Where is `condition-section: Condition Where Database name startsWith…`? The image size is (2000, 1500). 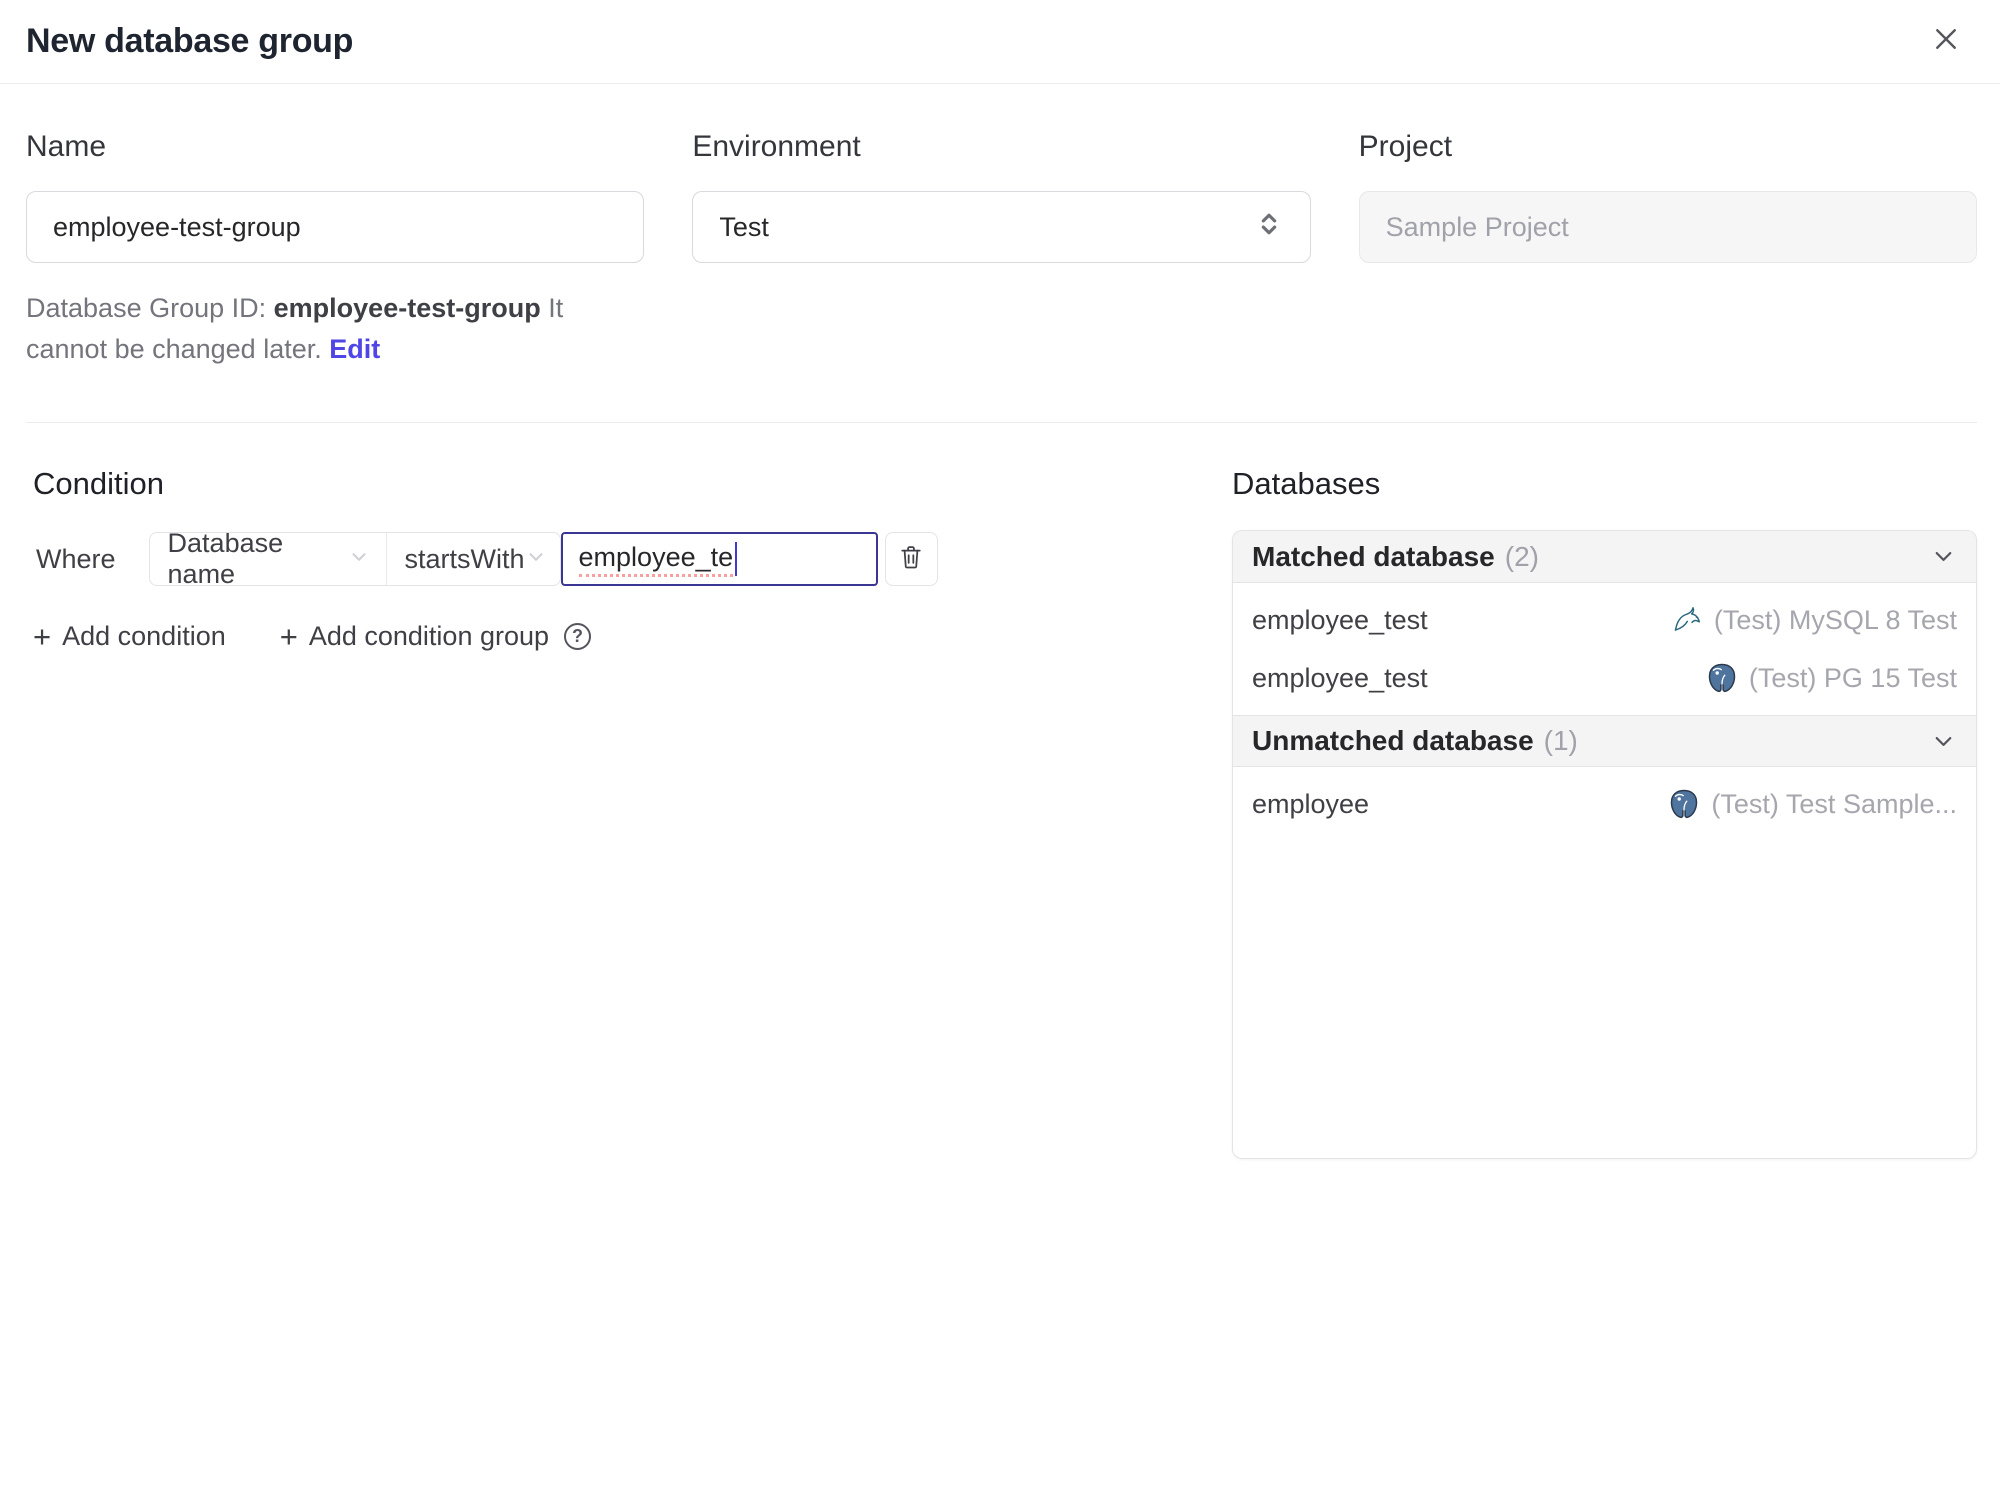 condition-section: Condition Where Database name startsWith… is located at coordinates (629, 559).